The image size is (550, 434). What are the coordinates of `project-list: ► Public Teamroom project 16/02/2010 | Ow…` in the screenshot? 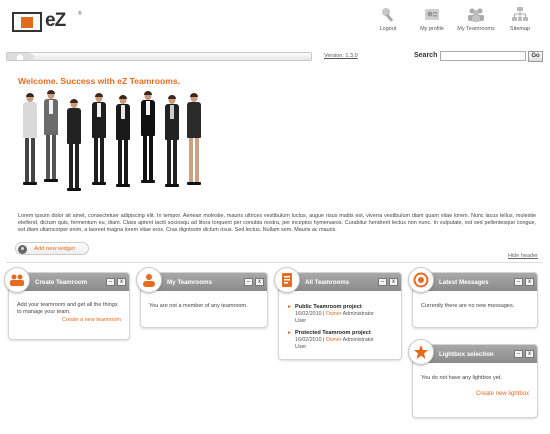 It's located at (340, 330).